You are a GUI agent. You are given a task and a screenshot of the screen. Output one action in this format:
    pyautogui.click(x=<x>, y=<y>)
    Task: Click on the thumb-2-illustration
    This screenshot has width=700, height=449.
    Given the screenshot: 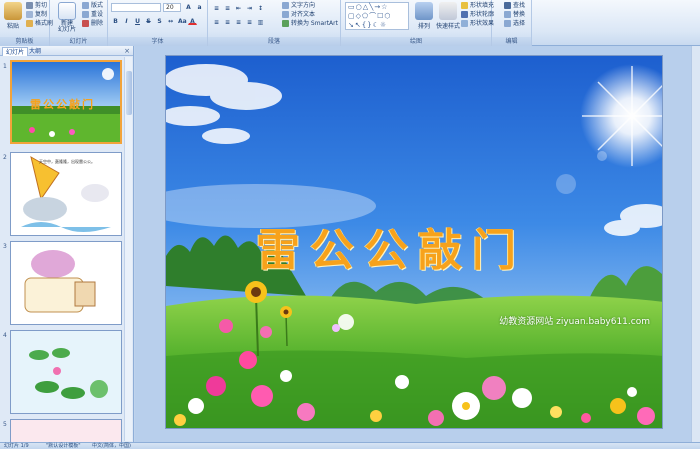 What is the action you would take?
    pyautogui.click(x=66, y=193)
    